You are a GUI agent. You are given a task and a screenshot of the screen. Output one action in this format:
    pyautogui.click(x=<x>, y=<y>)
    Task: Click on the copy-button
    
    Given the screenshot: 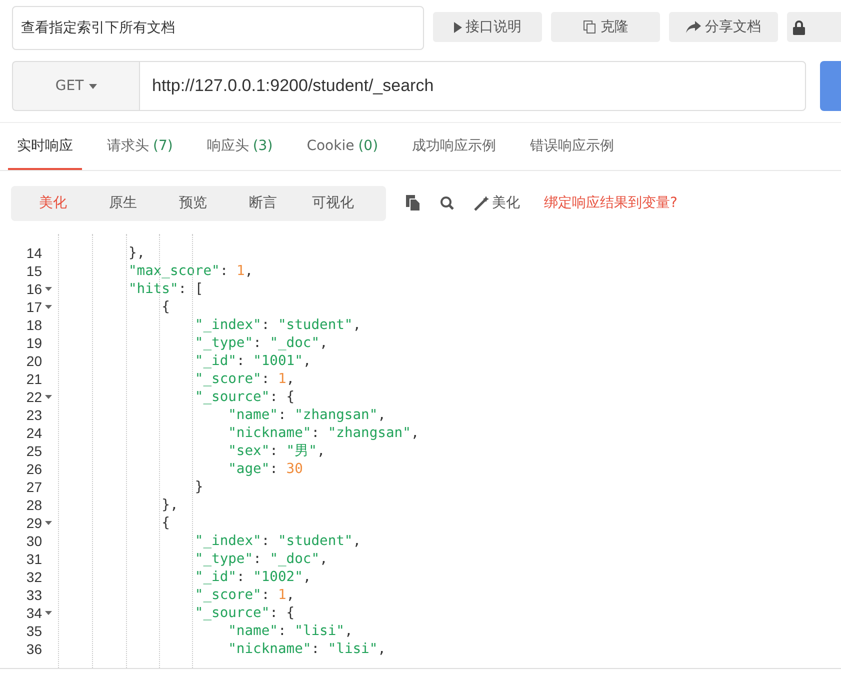 What is the action you would take?
    pyautogui.click(x=413, y=203)
    